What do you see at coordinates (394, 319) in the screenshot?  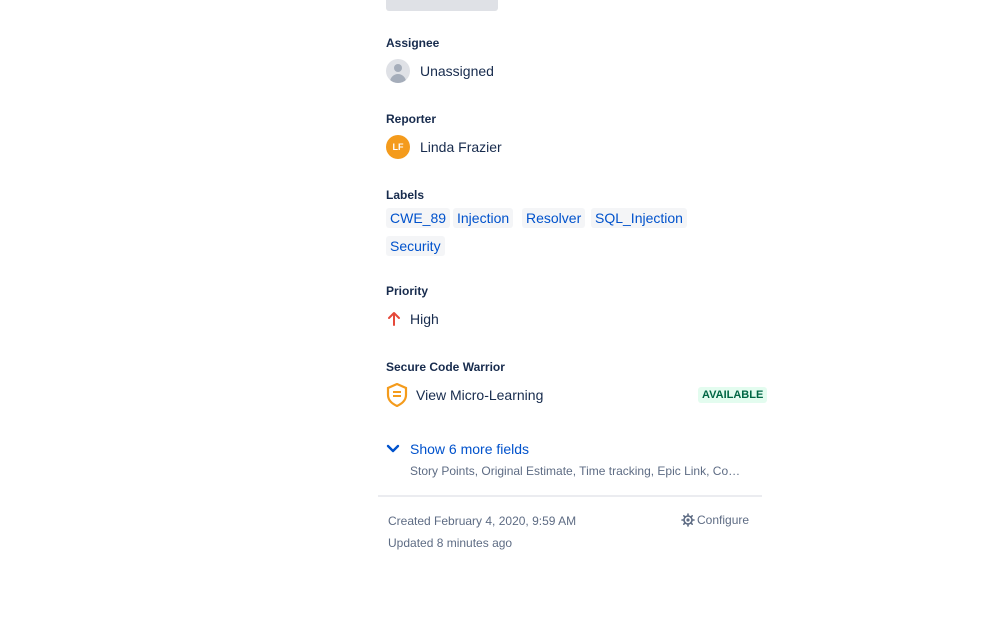 I see `arrow-up-icon` at bounding box center [394, 319].